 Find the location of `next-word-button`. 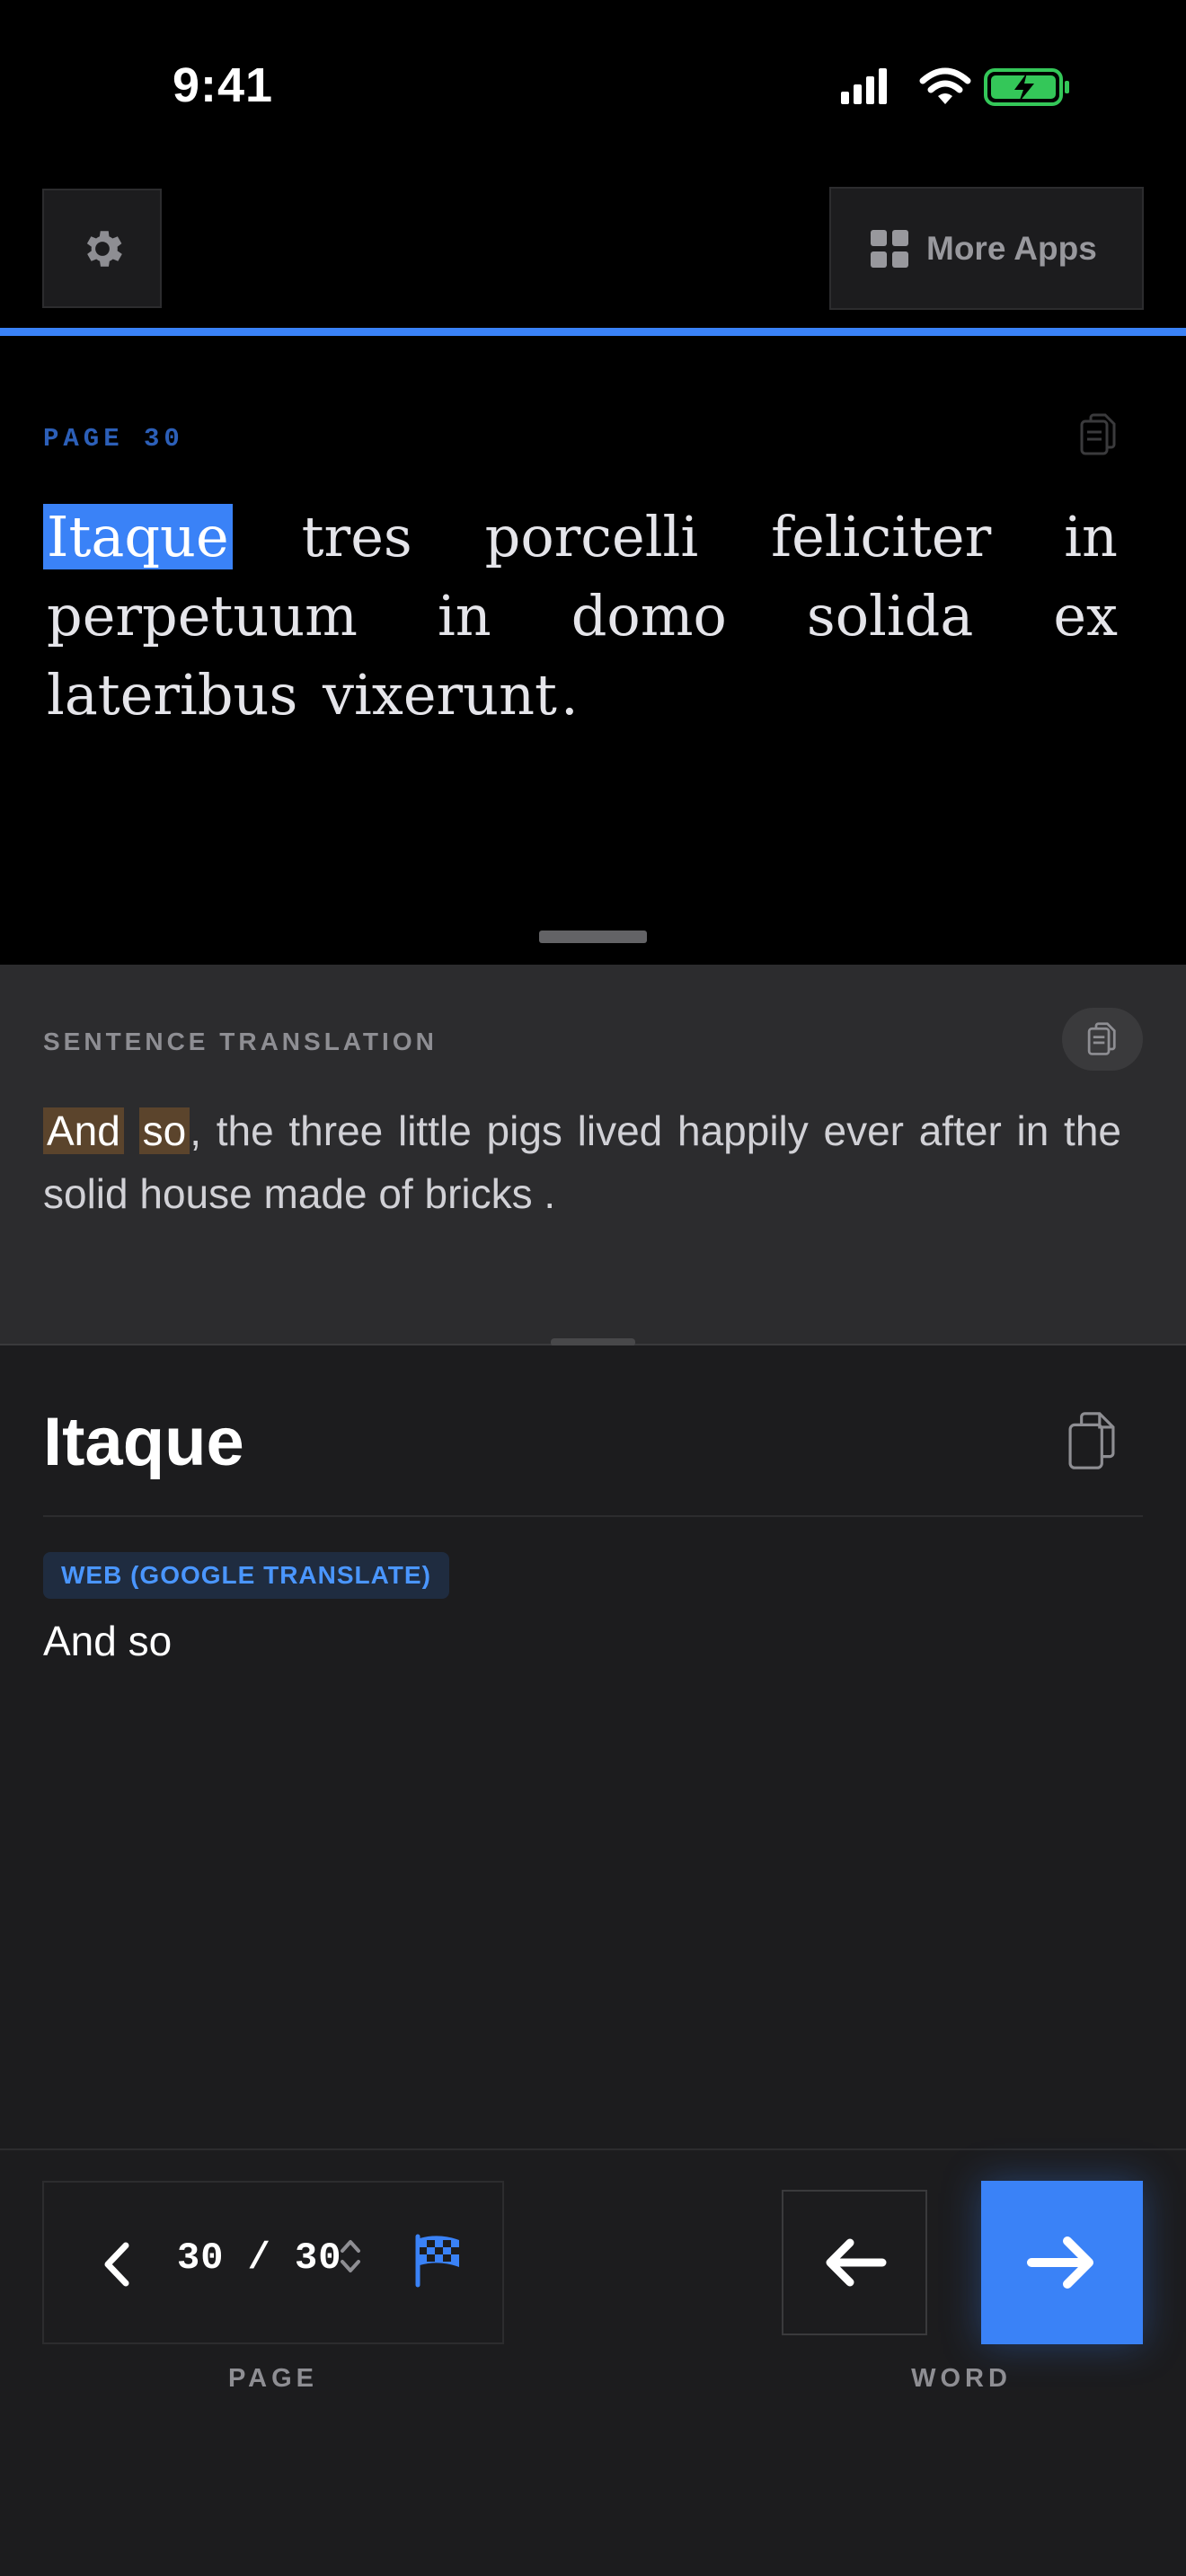

next-word-button is located at coordinates (1062, 2262).